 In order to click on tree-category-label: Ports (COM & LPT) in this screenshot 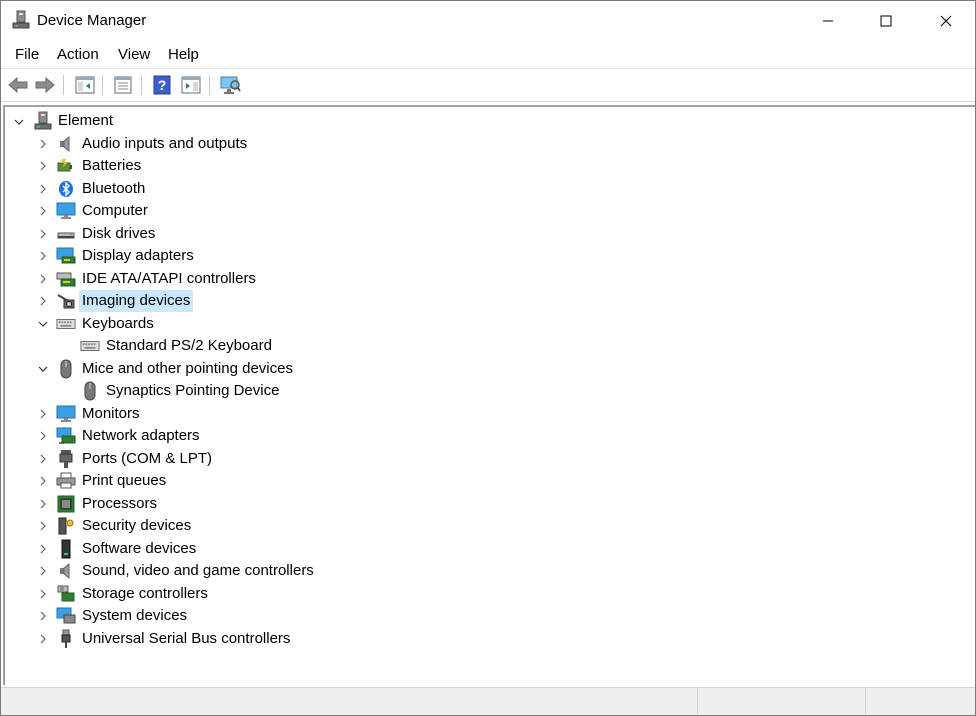, I will do `click(147, 459)`.